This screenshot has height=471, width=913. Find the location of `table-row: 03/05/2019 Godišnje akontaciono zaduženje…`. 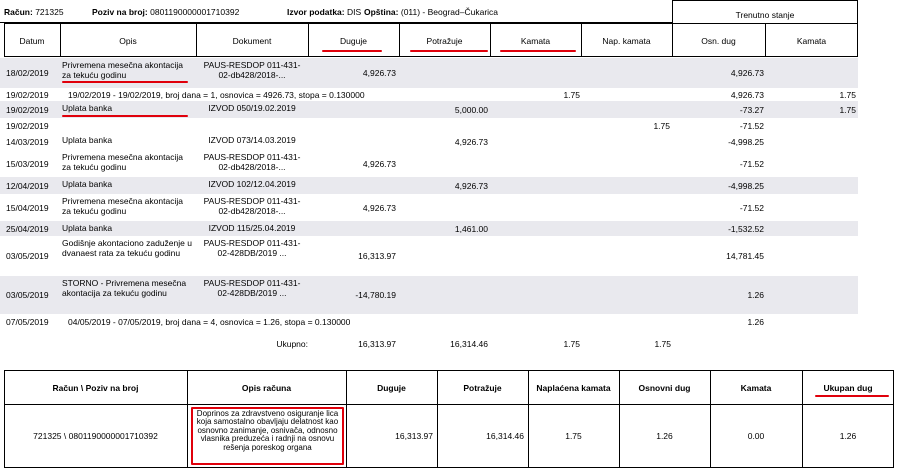

table-row: 03/05/2019 Godišnje akontaciono zaduženje… is located at coordinates (429, 256).